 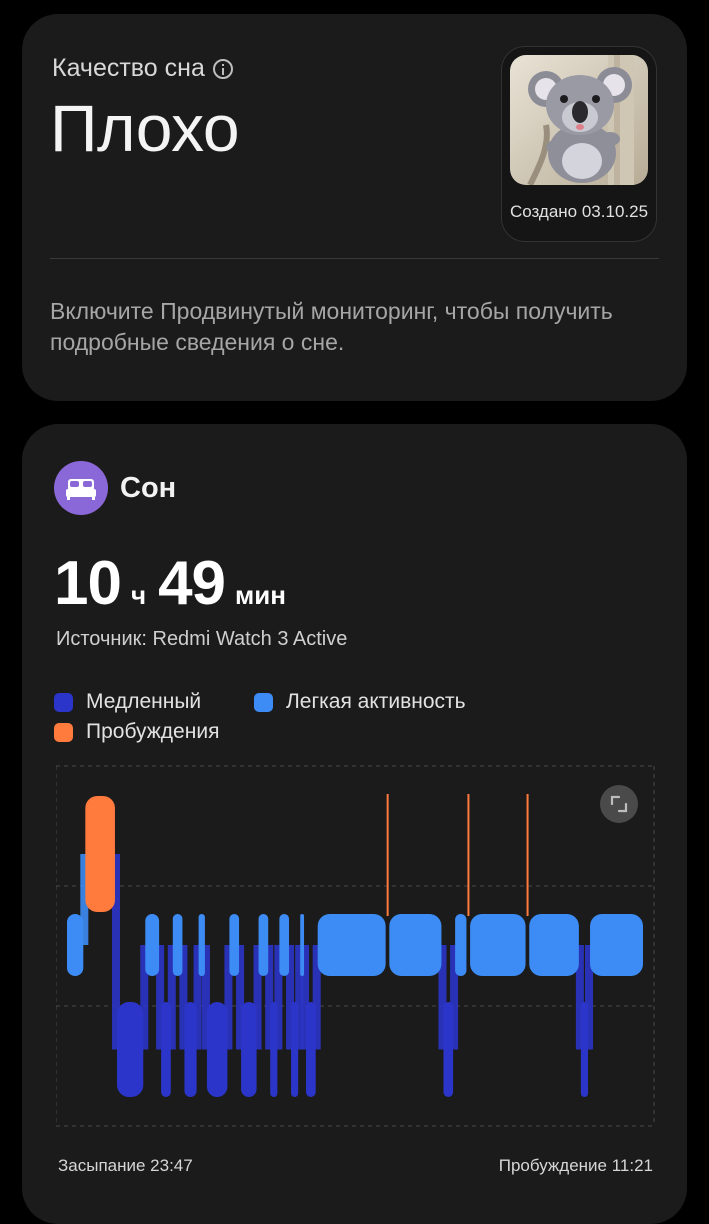 I want to click on legend-label: Пробуждения, so click(x=153, y=731).